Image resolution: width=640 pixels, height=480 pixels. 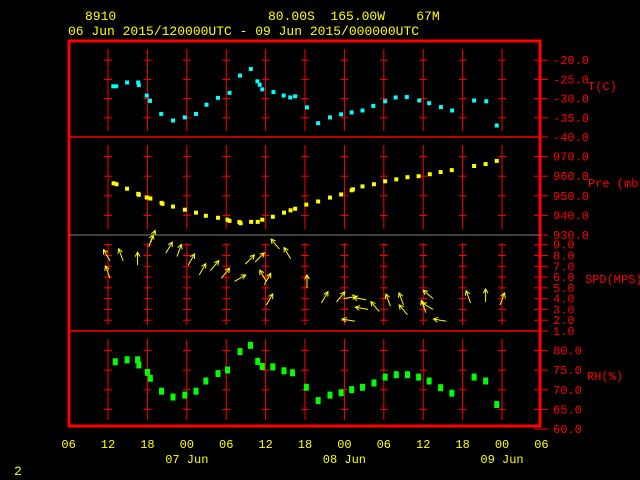 What do you see at coordinates (564, 332) in the screenshot?
I see `y-tick-label: 1.0` at bounding box center [564, 332].